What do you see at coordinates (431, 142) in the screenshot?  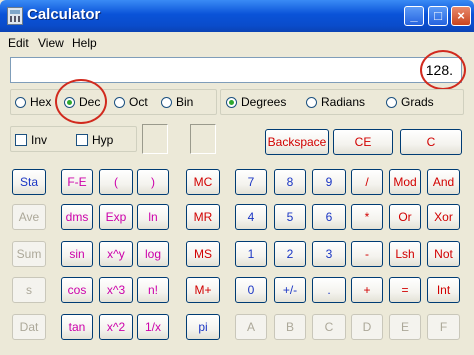 I see `clear-button: C` at bounding box center [431, 142].